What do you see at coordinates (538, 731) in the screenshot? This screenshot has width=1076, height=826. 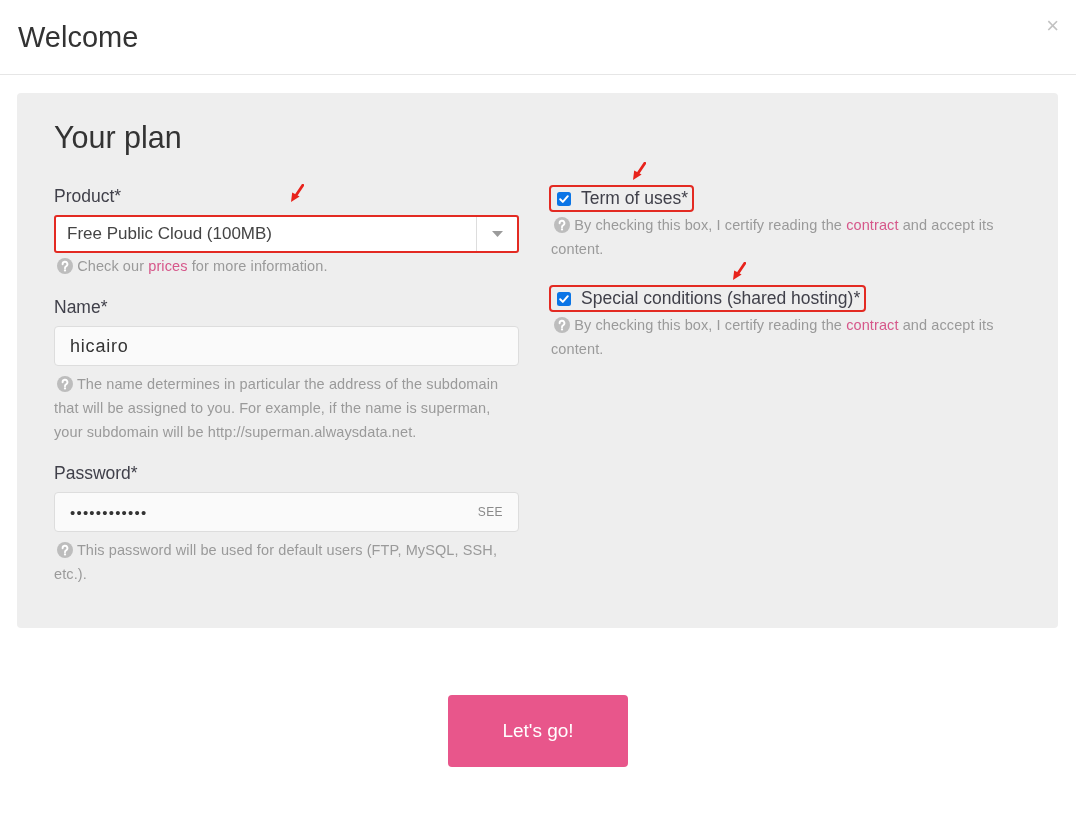 I see `submit-button: Let's go!` at bounding box center [538, 731].